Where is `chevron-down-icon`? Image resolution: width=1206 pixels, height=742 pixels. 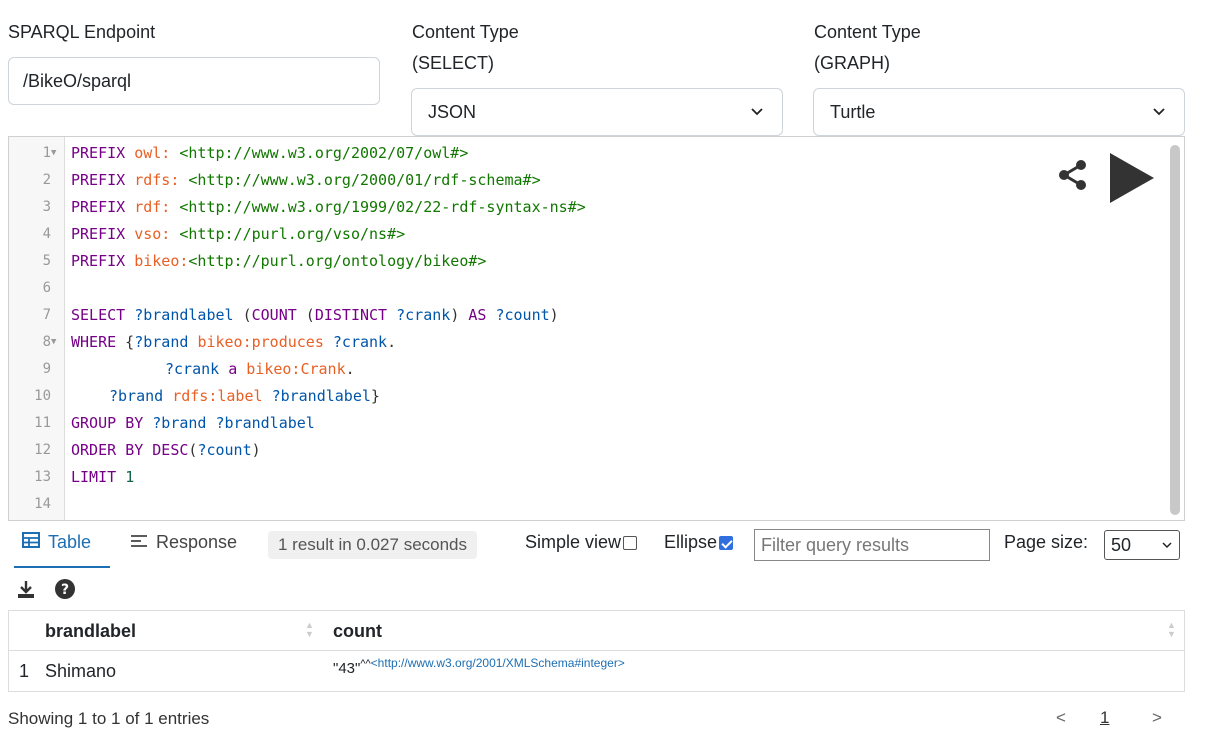
chevron-down-icon is located at coordinates (1167, 550).